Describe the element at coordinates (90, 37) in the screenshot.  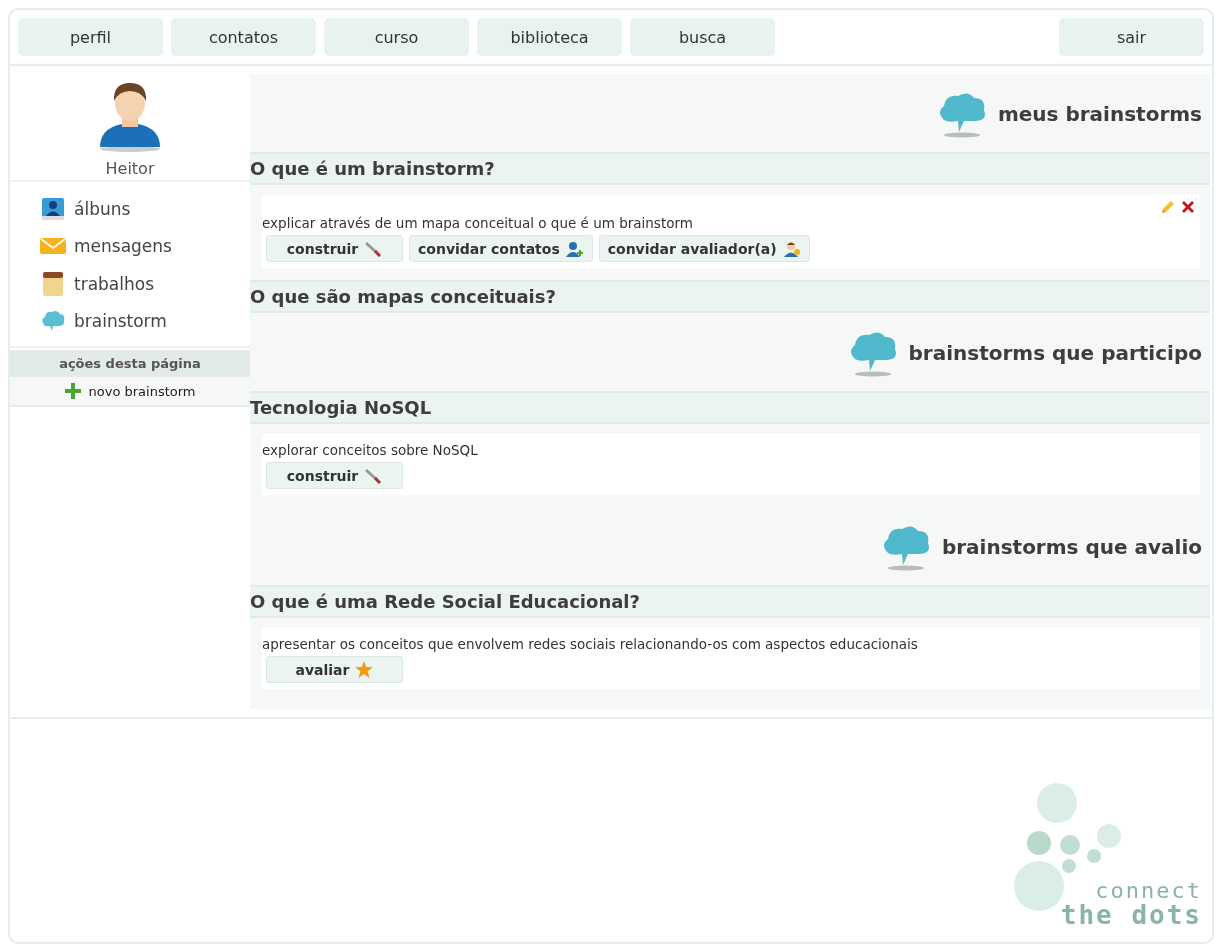
I see `nav-tab: perfil` at that location.